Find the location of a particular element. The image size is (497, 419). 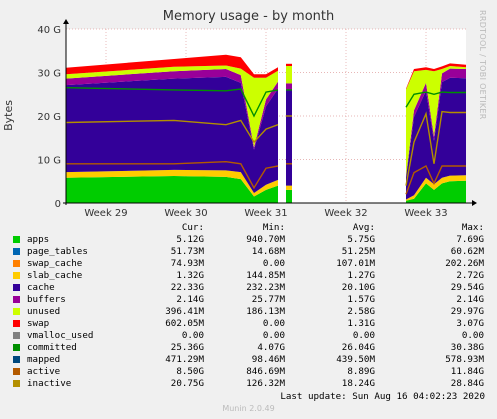

legend-avg-value: 439.50M is located at coordinates (355, 359).